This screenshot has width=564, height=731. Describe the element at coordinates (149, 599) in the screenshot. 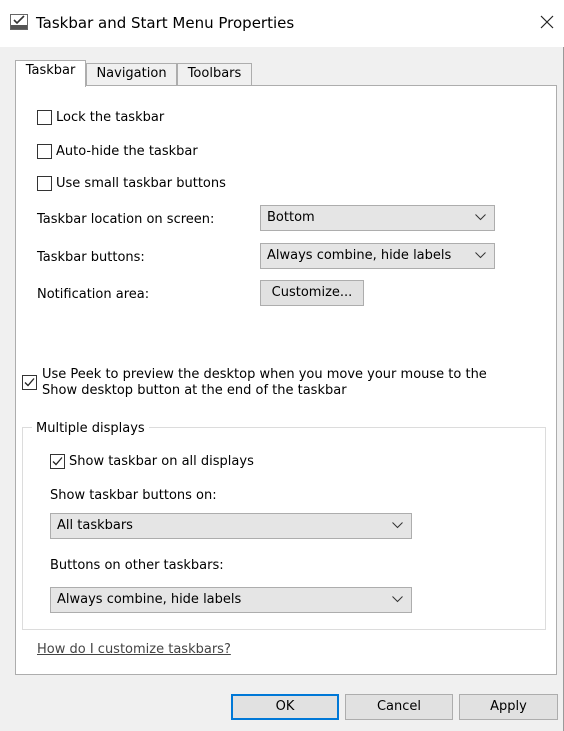

I see `other-taskbars-value: Always combine, hide labels` at that location.